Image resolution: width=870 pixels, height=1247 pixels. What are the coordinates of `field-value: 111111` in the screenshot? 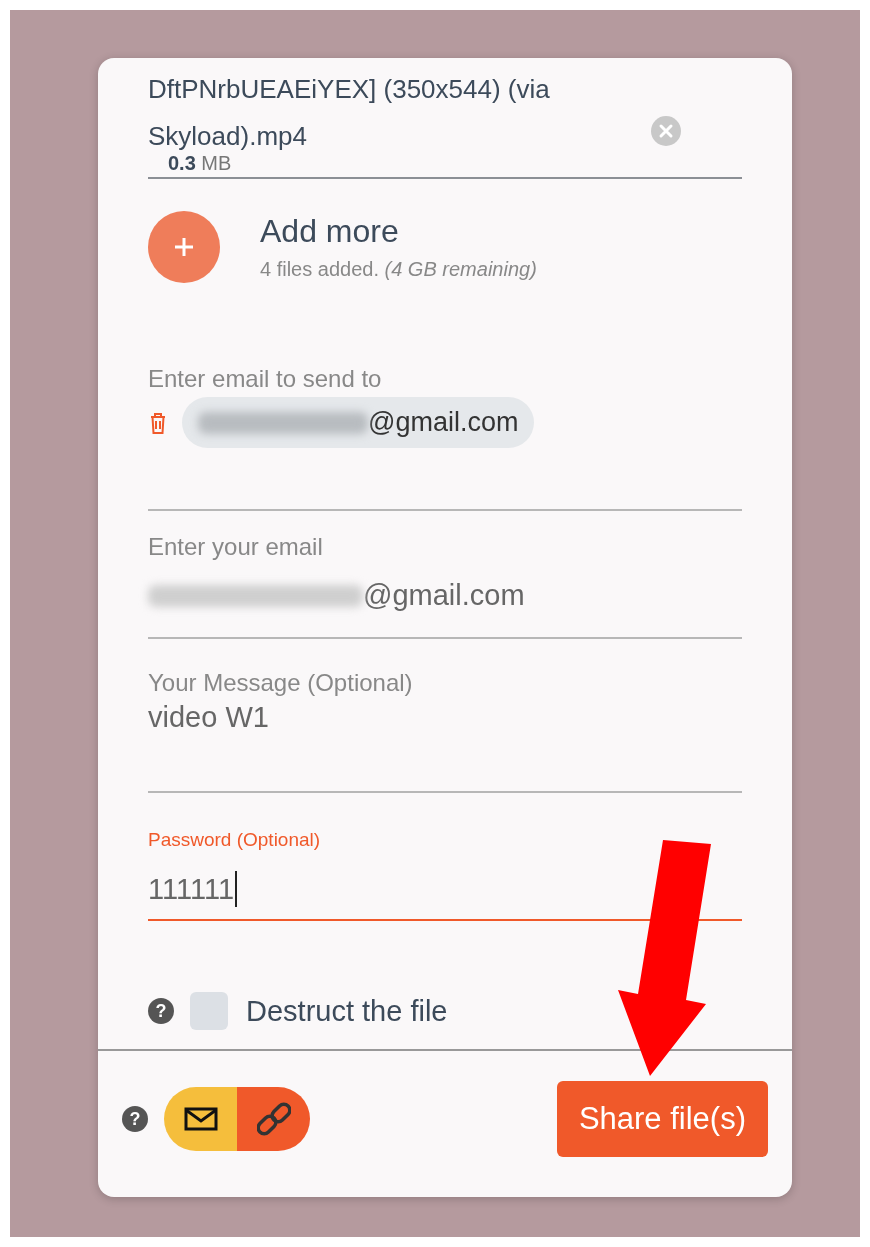 It's located at (445, 889).